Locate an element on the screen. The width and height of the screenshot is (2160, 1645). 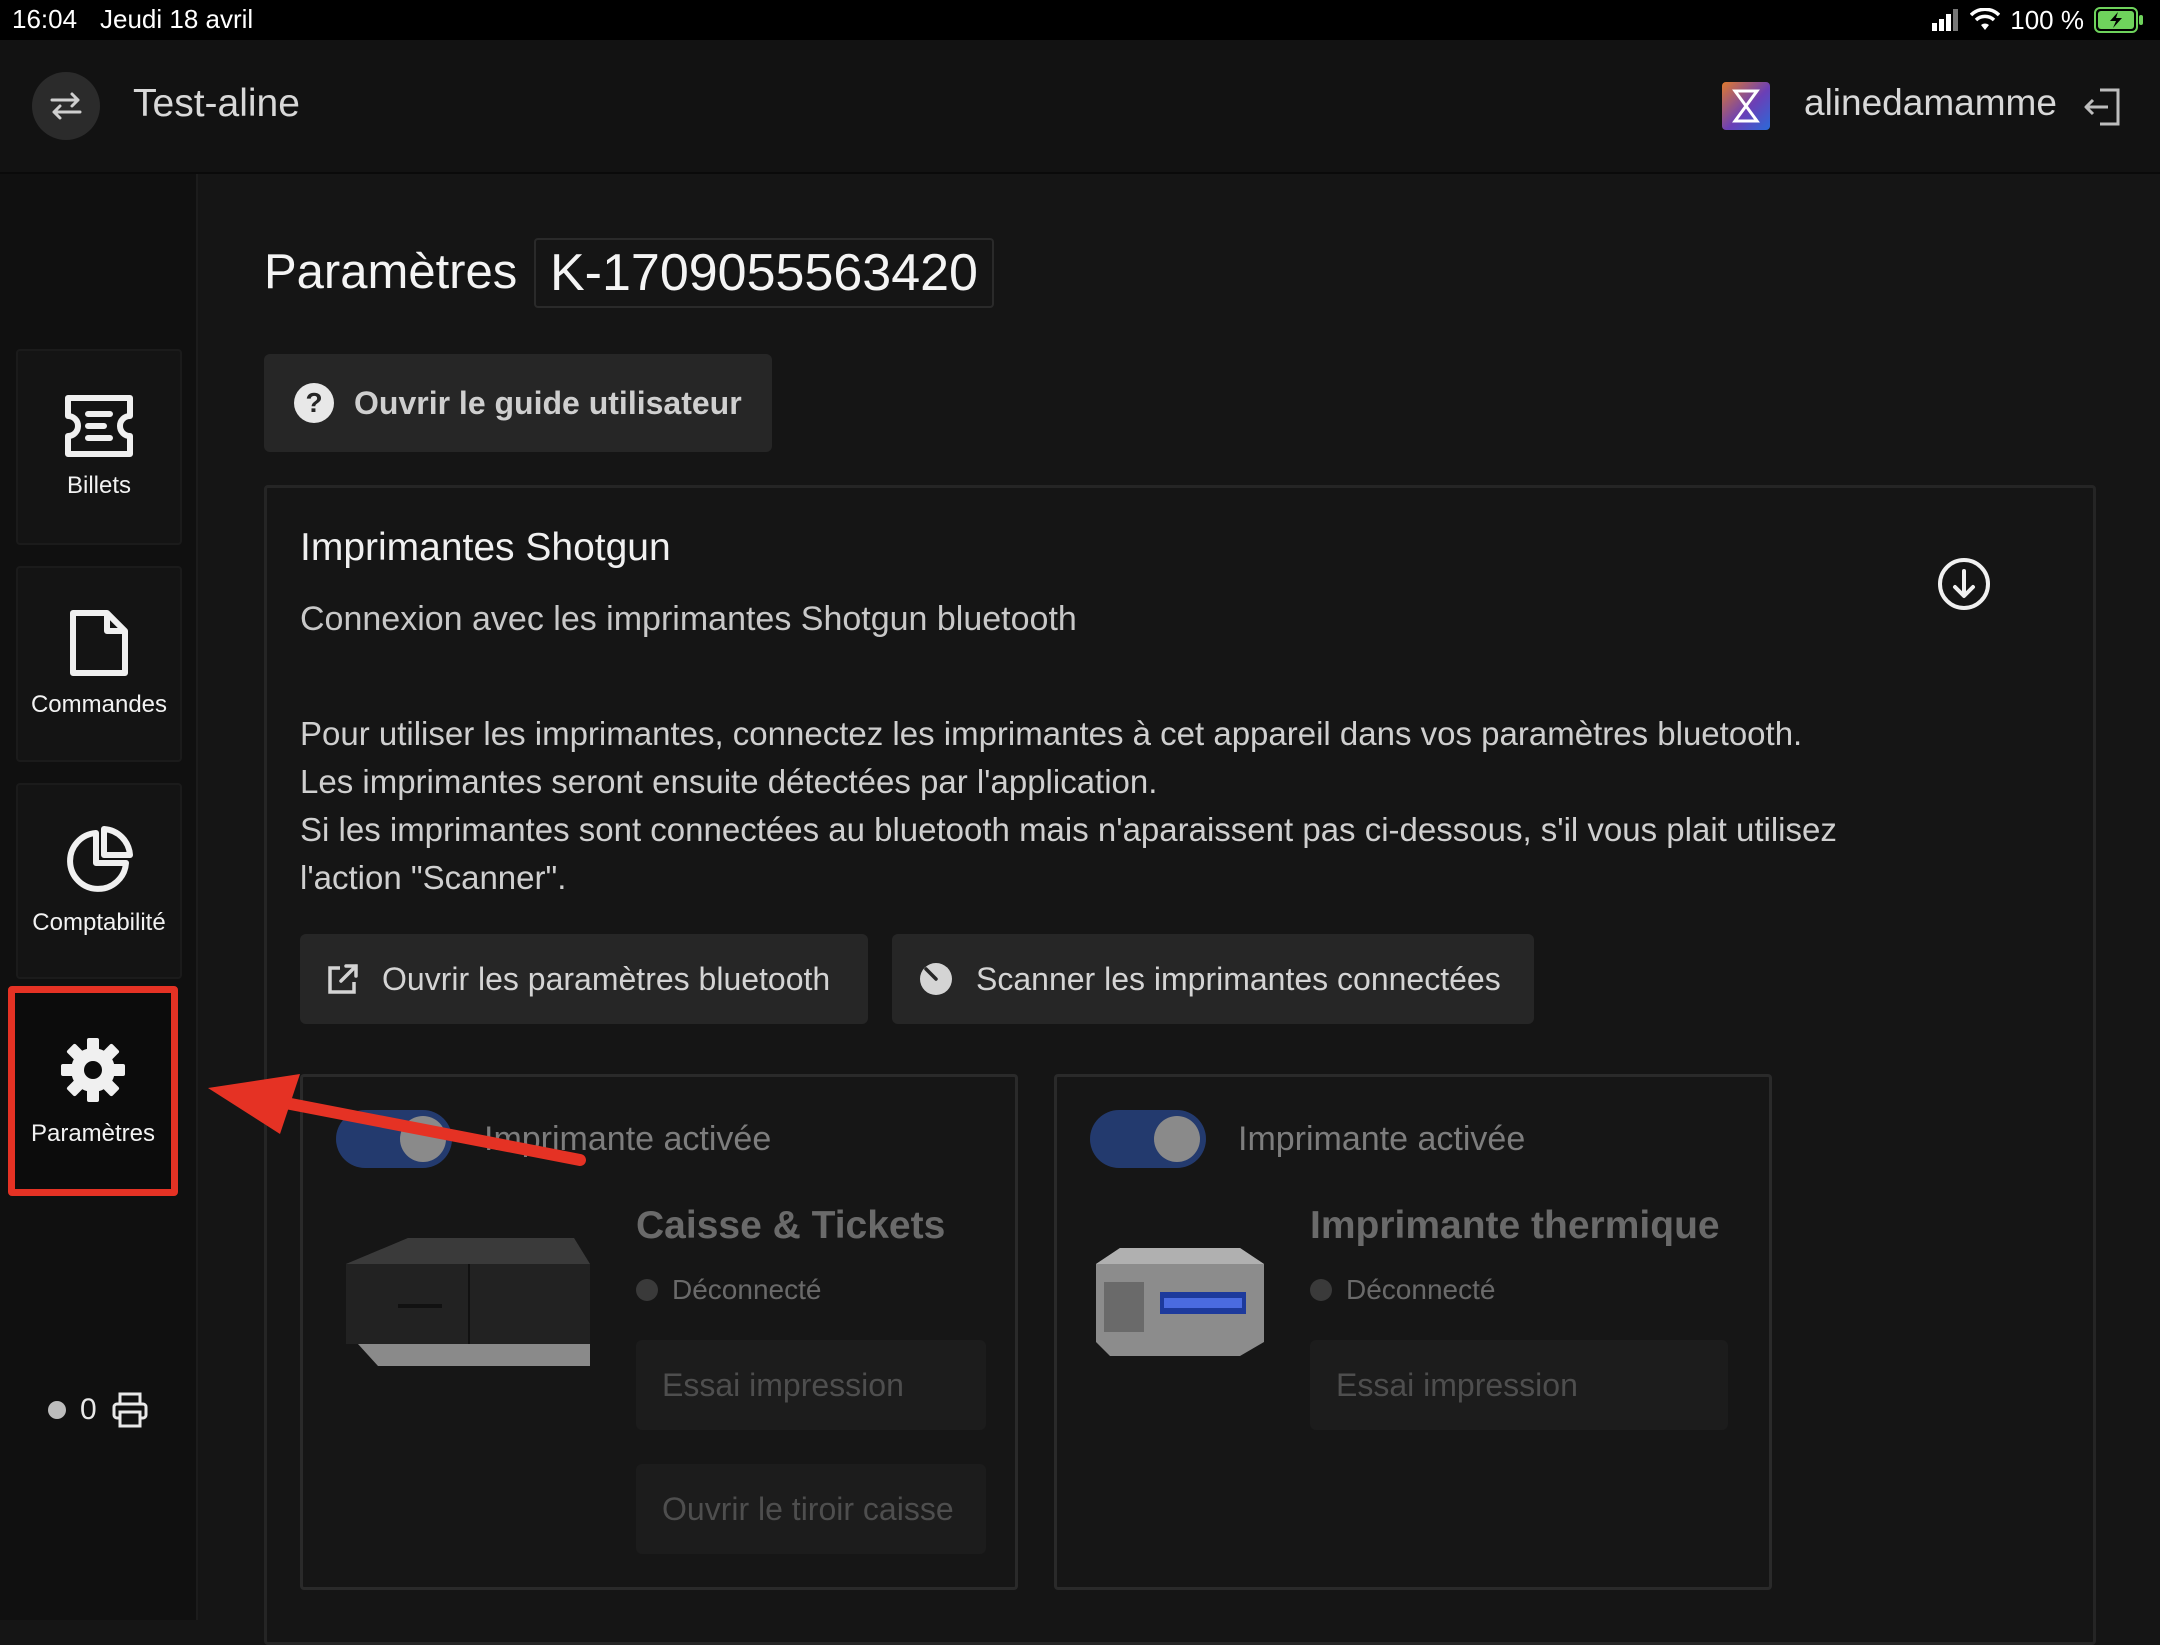
panel-title: Imprimantes Shotgun is located at coordinates (485, 547).